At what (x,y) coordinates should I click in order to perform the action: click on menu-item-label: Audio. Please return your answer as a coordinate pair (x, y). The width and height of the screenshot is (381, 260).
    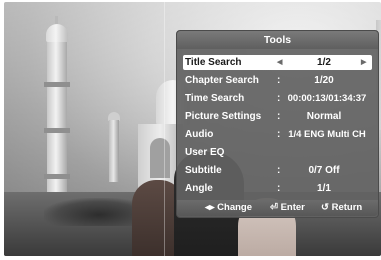
    Looking at the image, I should click on (199, 134).